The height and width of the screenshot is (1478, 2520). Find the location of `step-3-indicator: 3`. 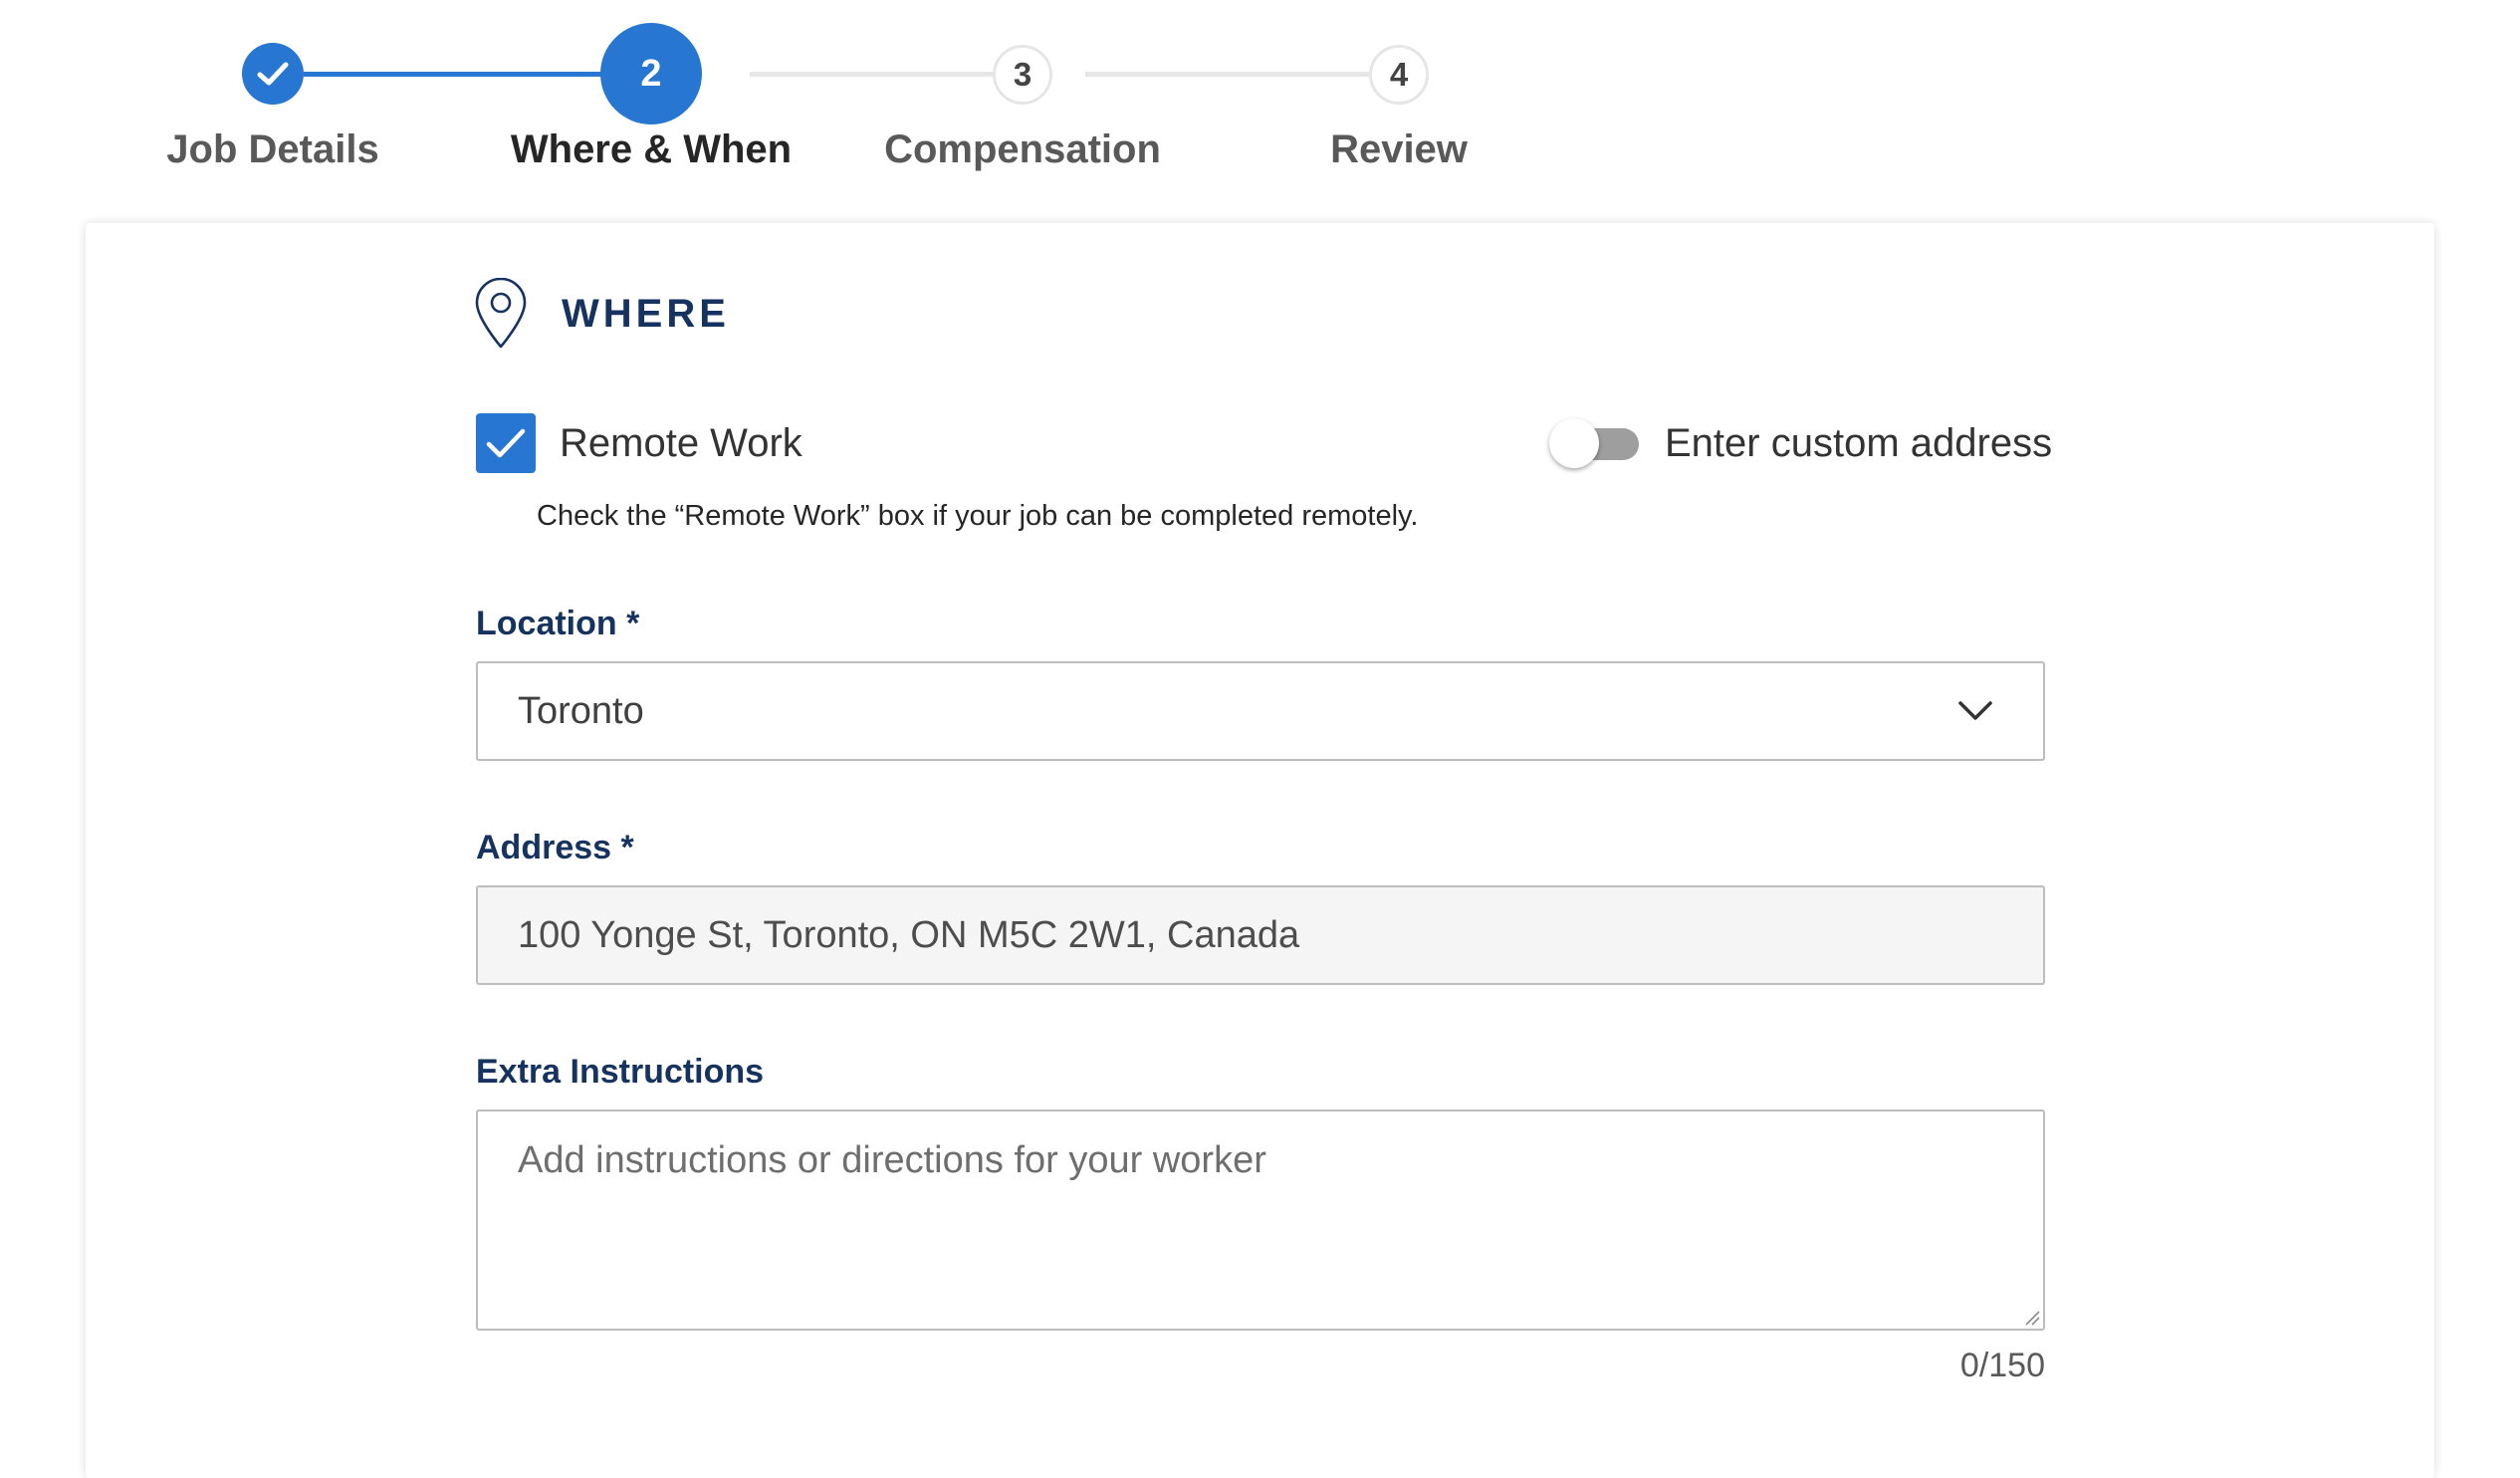

step-3-indicator: 3 is located at coordinates (1022, 75).